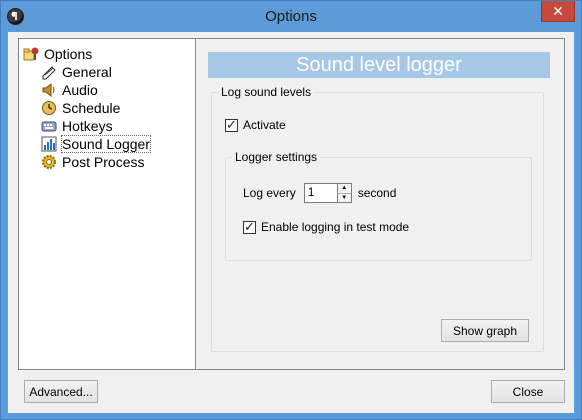 The height and width of the screenshot is (420, 582). I want to click on panel-banner: Sound level logger, so click(379, 65).